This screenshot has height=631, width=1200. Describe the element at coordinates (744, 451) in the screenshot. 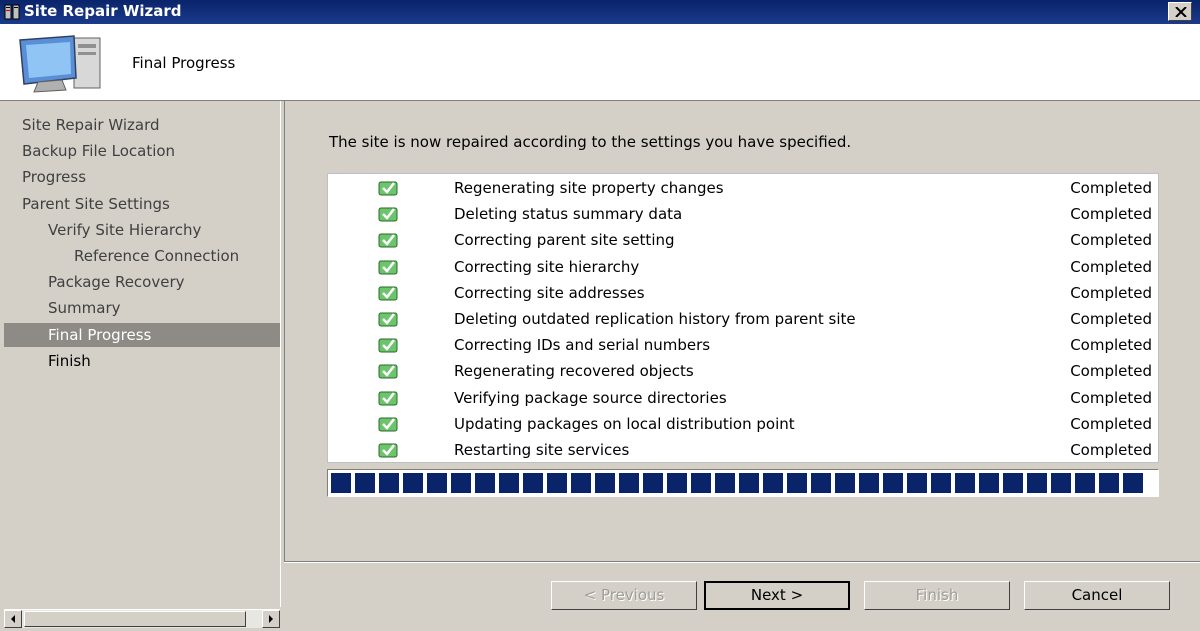

I see `task-row: Restarting site services Completed` at that location.